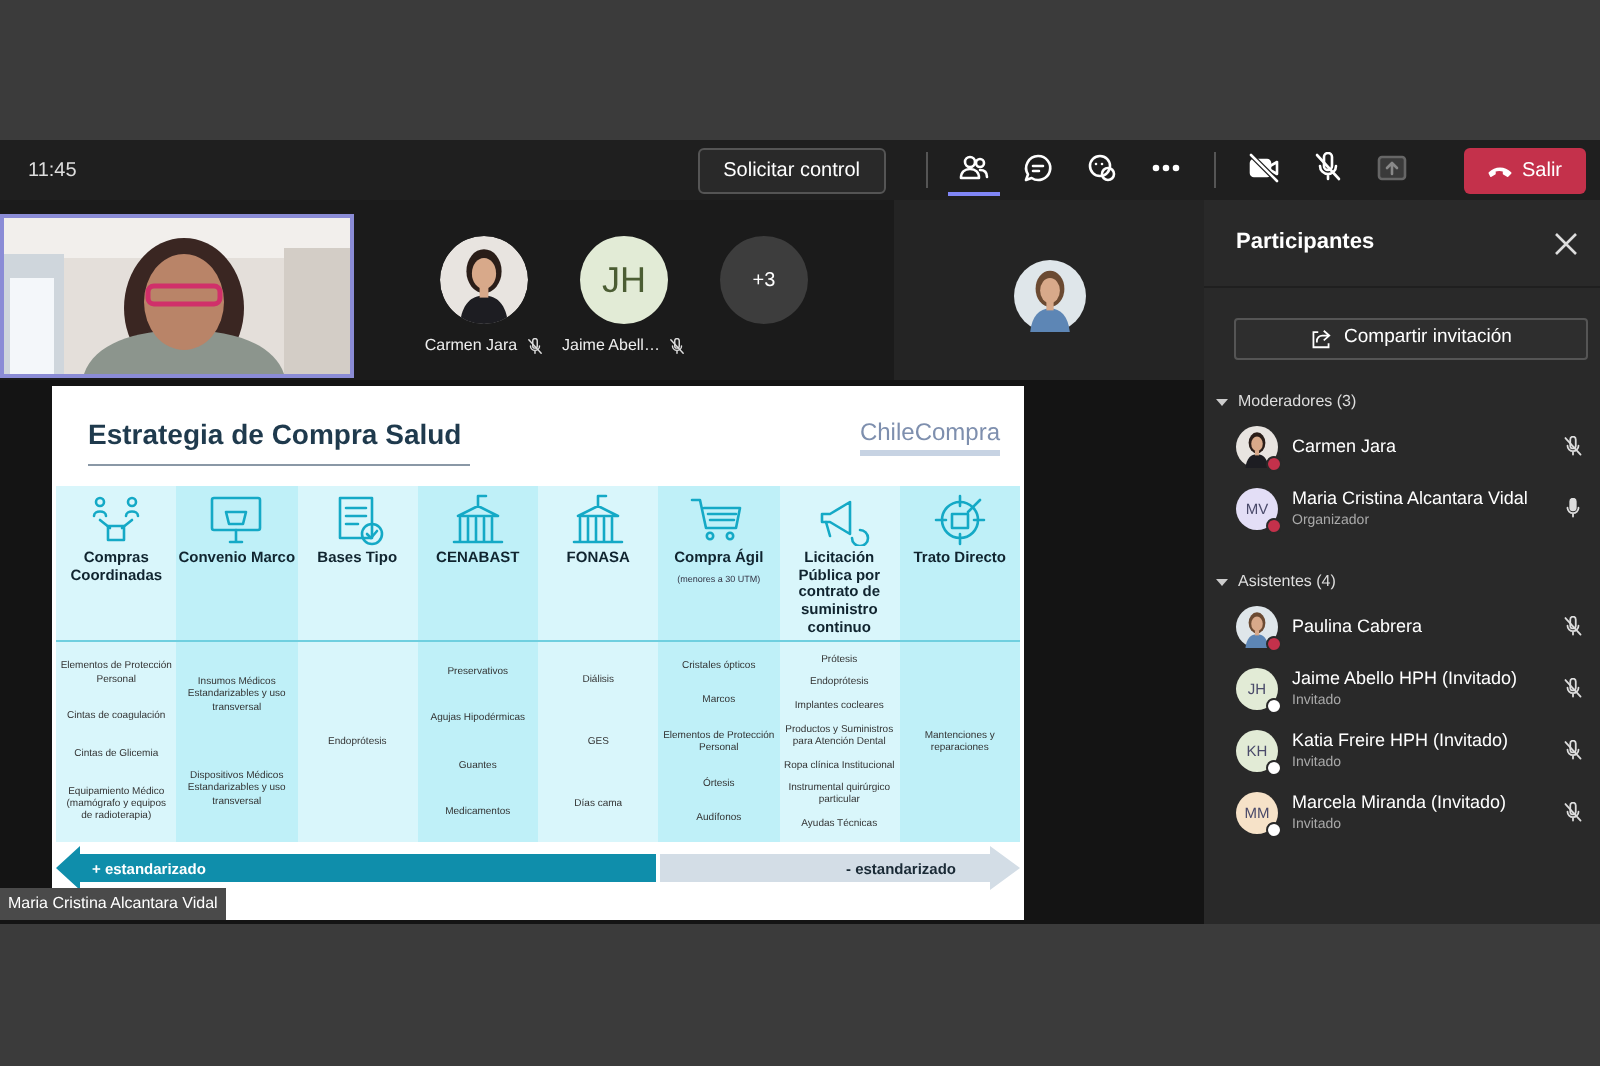  Describe the element at coordinates (1101, 168) in the screenshot. I see `reactions-icon` at that location.